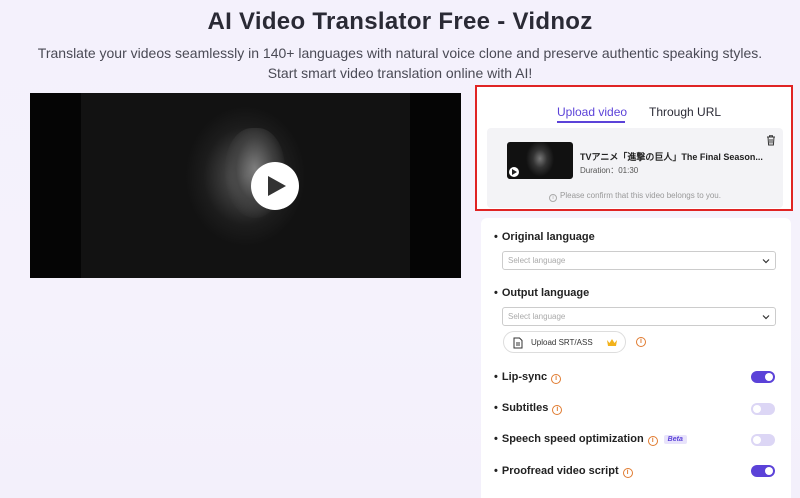  What do you see at coordinates (590, 439) in the screenshot?
I see `speech-speed-label: • Speech speed optimization i Beta` at bounding box center [590, 439].